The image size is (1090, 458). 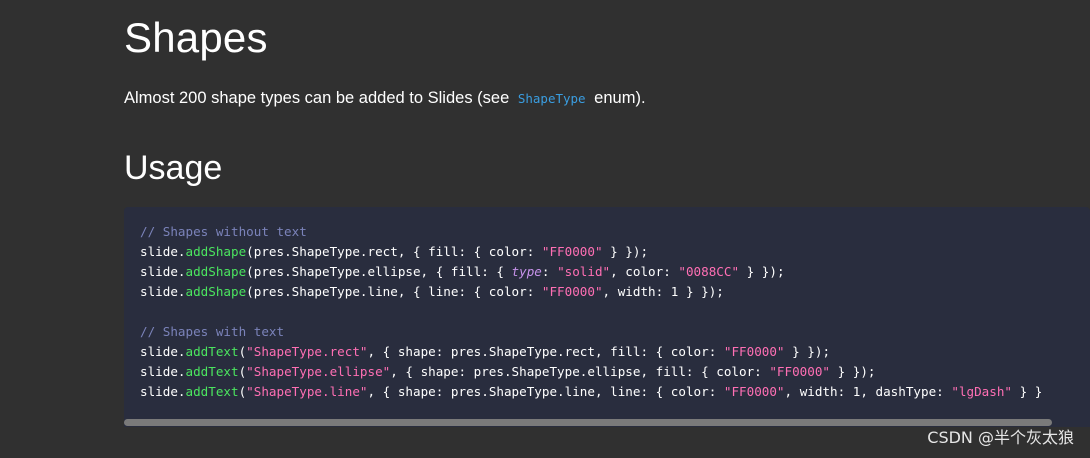 What do you see at coordinates (644, 271) in the screenshot?
I see `code-text: , color:` at bounding box center [644, 271].